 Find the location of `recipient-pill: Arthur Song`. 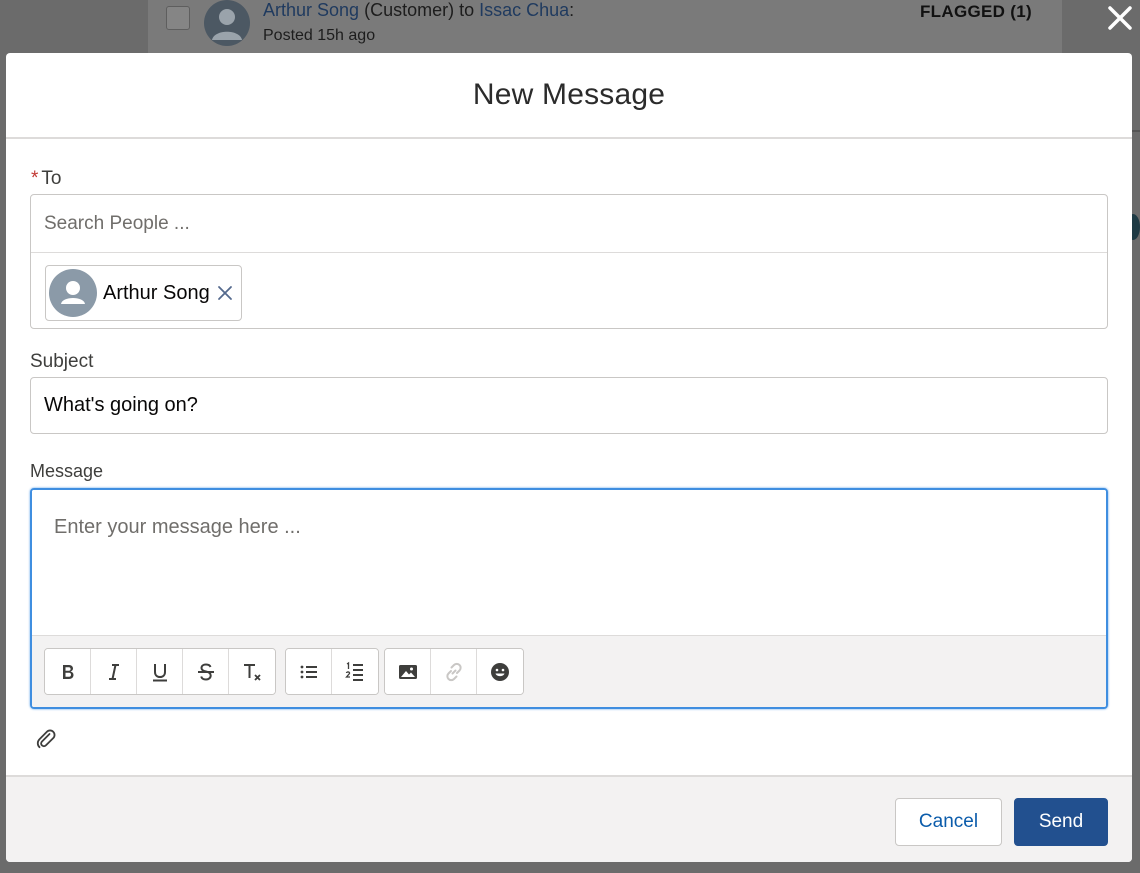

recipient-pill: Arthur Song is located at coordinates (143, 293).